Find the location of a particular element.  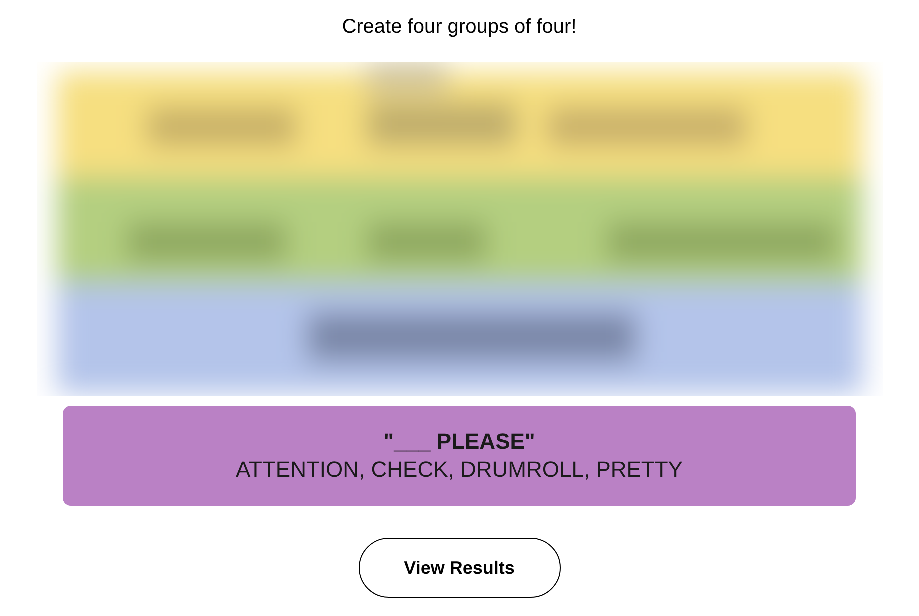

group-members: ATTENTION, CHECK, DRUMROLL, PRETTY is located at coordinates (459, 470).